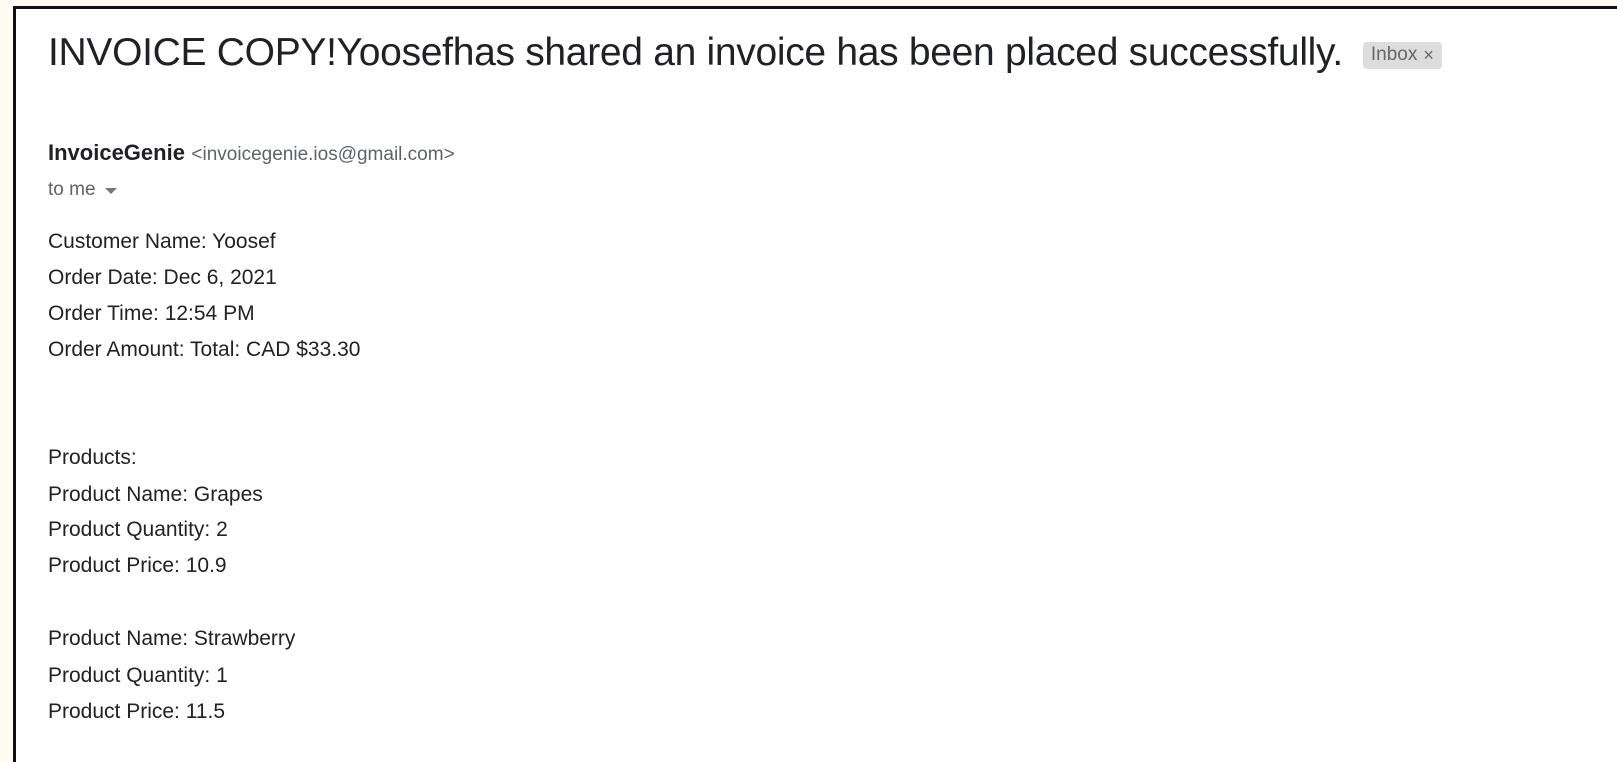 This screenshot has width=1617, height=762. I want to click on product-quantity-line: Product Quantity: 2, so click(138, 529).